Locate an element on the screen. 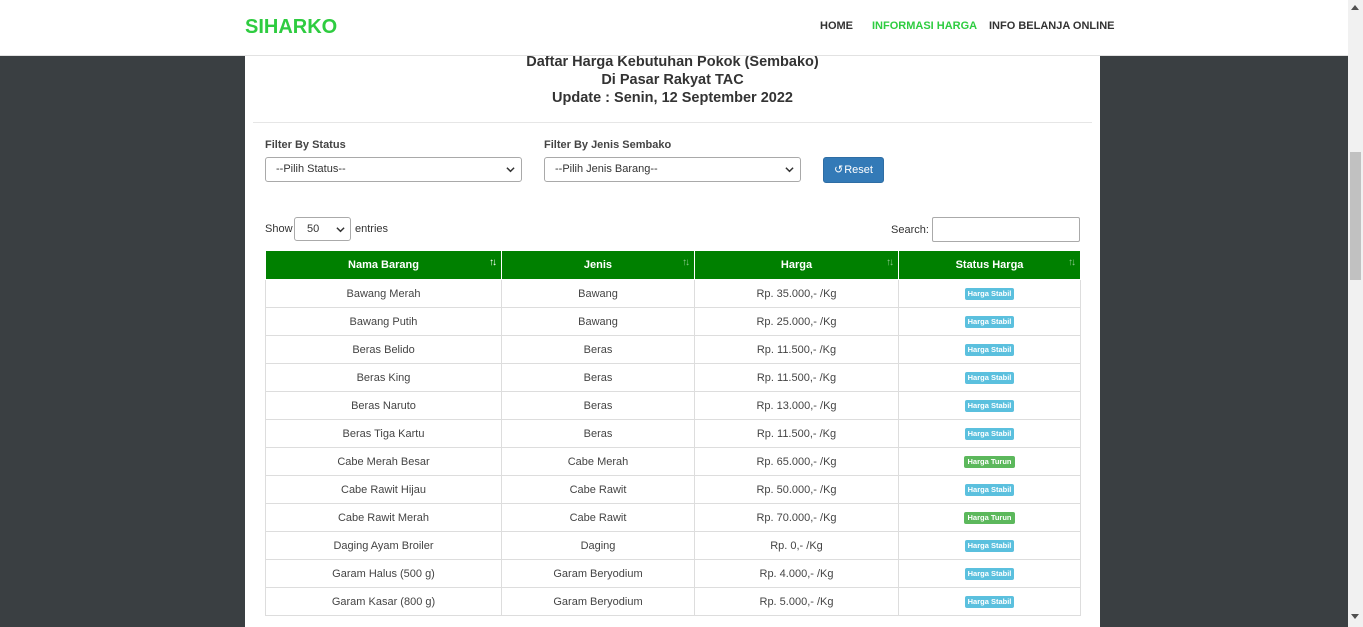  nav-informasi-harga: INFORMASI HARGA is located at coordinates (924, 26).